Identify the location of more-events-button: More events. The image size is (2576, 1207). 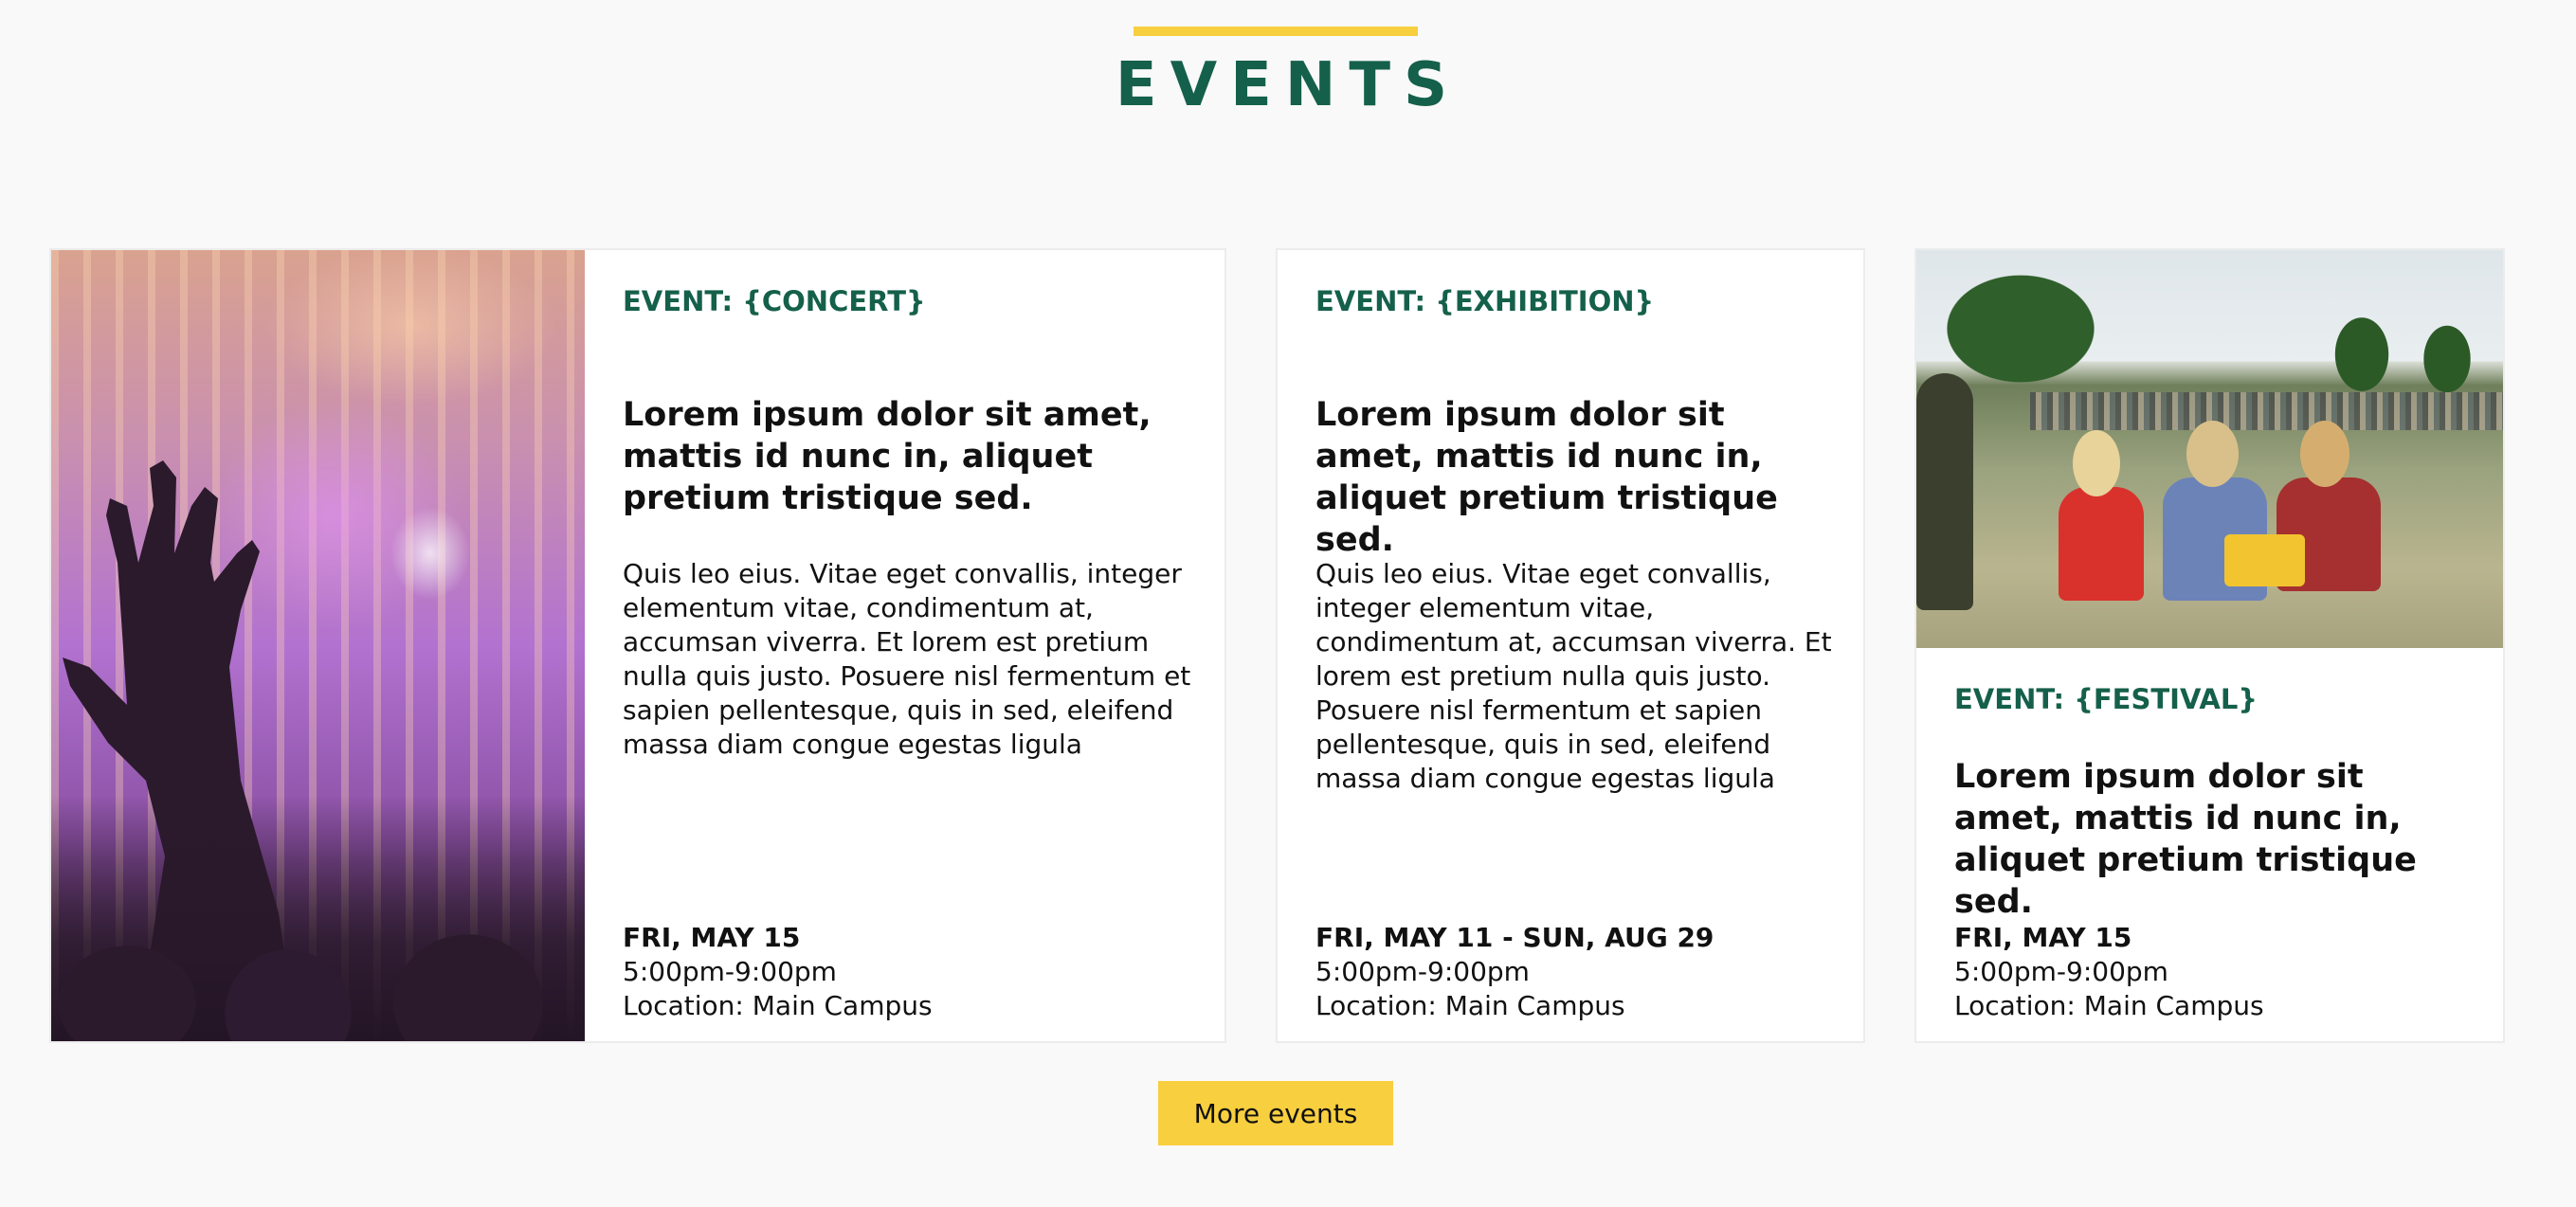
(1275, 1113).